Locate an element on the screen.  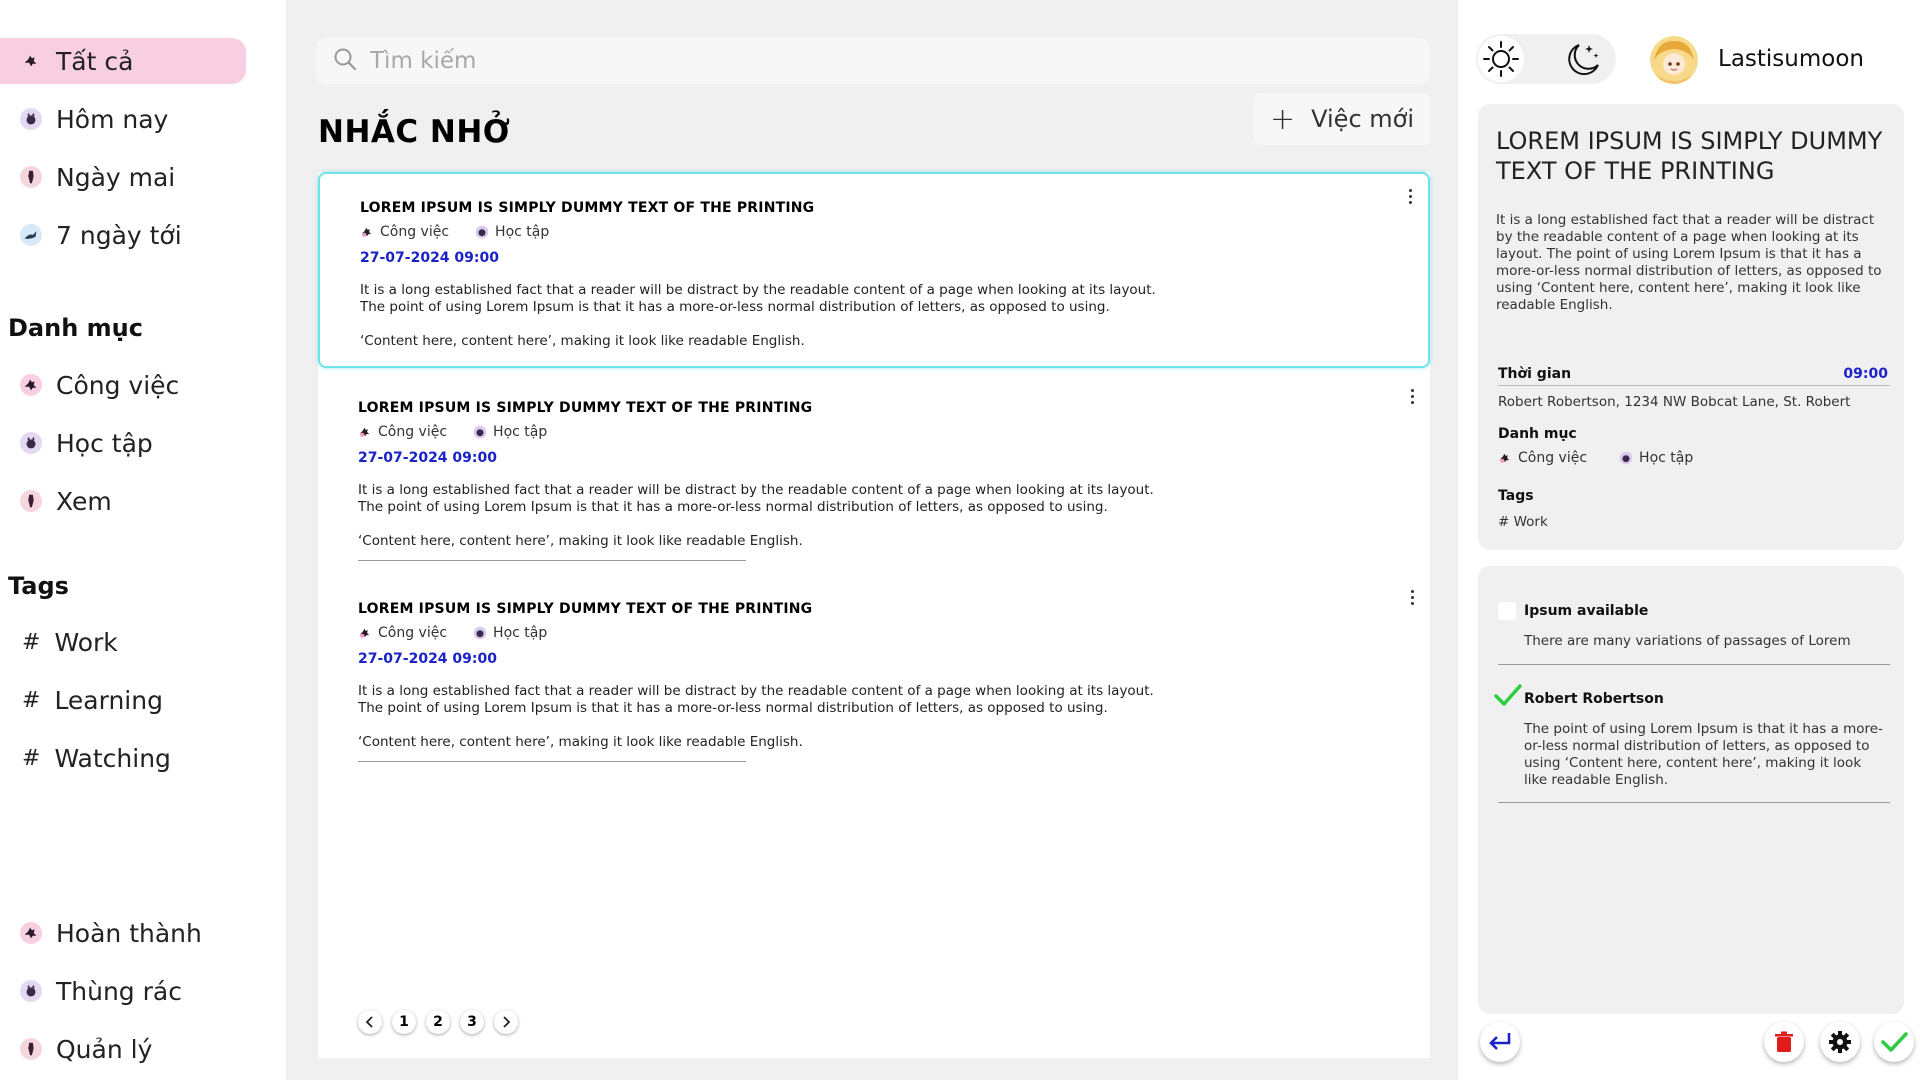
nav-item-manage: Quản lý is located at coordinates (123, 1049).